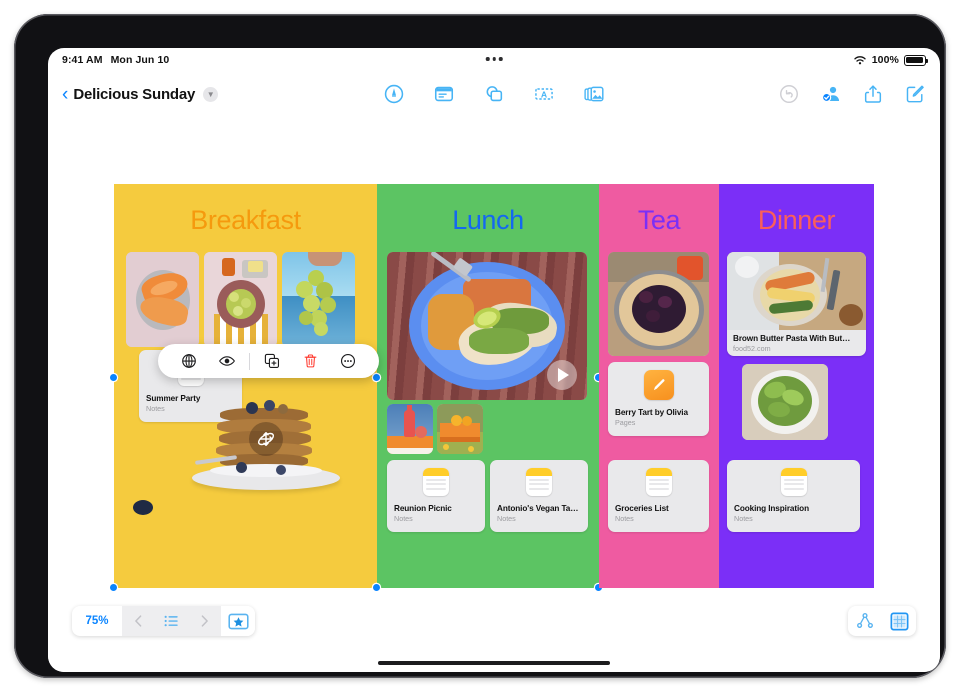 This screenshot has height=692, width=960. I want to click on photos-icon, so click(594, 94).